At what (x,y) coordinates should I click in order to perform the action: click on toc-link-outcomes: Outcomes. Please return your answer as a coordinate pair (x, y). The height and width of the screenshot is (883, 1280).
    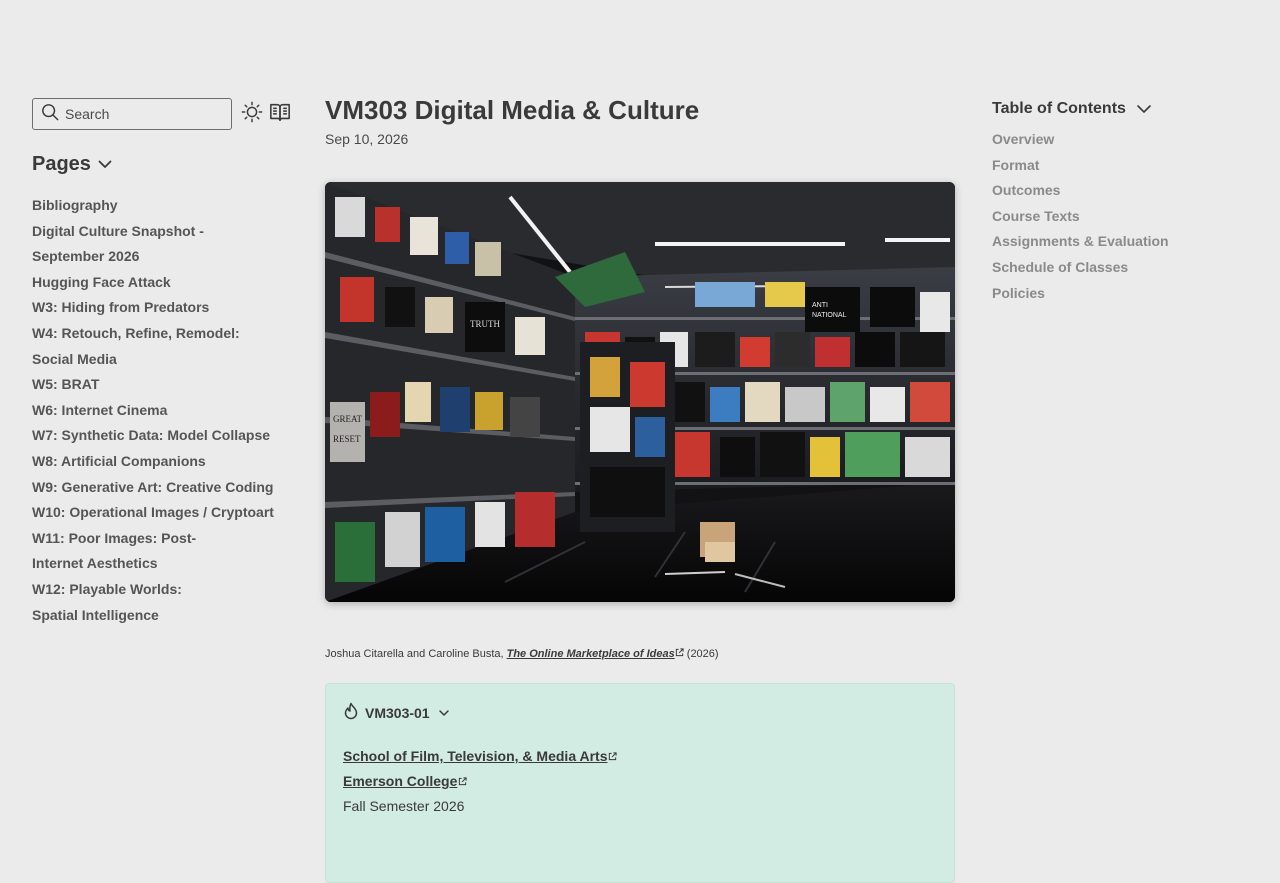
    Looking at the image, I should click on (1117, 191).